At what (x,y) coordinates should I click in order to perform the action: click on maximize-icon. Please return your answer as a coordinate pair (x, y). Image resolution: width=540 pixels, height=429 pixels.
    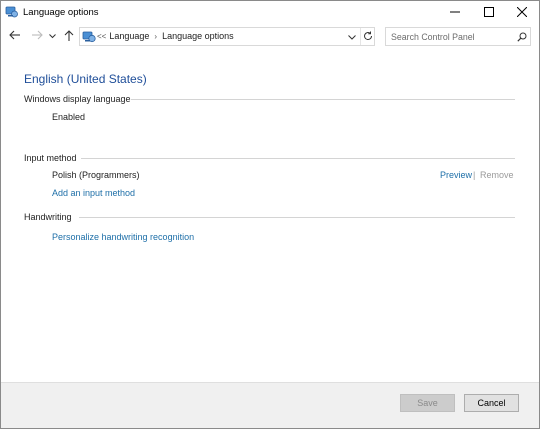
    Looking at the image, I should click on (489, 12).